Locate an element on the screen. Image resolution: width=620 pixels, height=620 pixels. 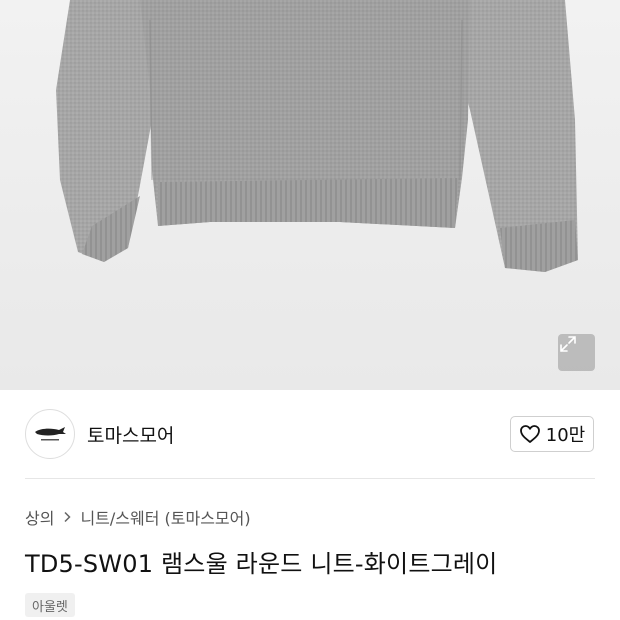
whale-logo is located at coordinates (50, 434).